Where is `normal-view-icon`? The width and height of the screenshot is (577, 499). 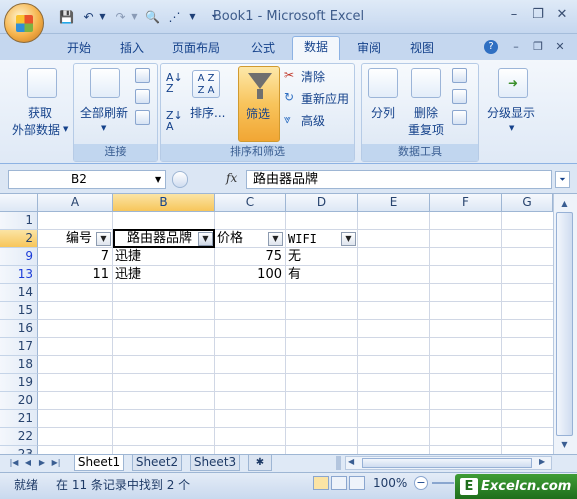
normal-view-icon is located at coordinates (321, 483).